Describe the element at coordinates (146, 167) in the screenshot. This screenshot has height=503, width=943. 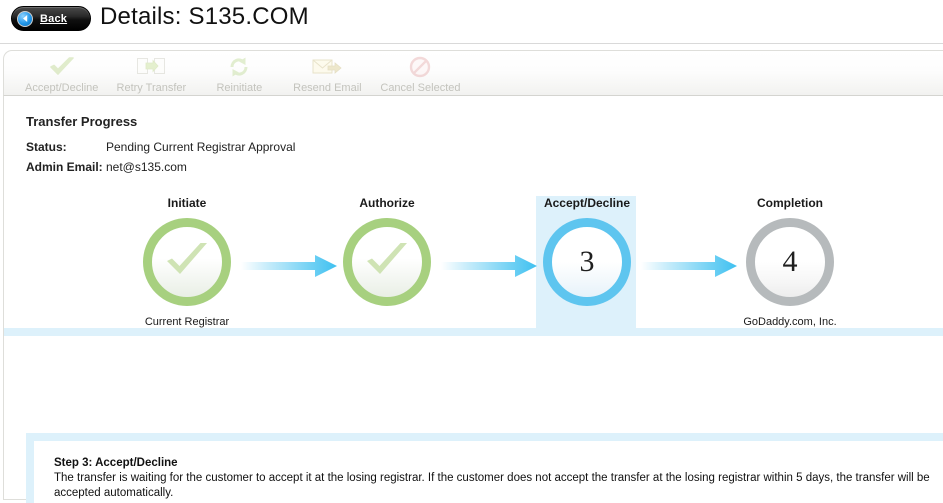
I see `admin-email-value: net@s135.com` at that location.